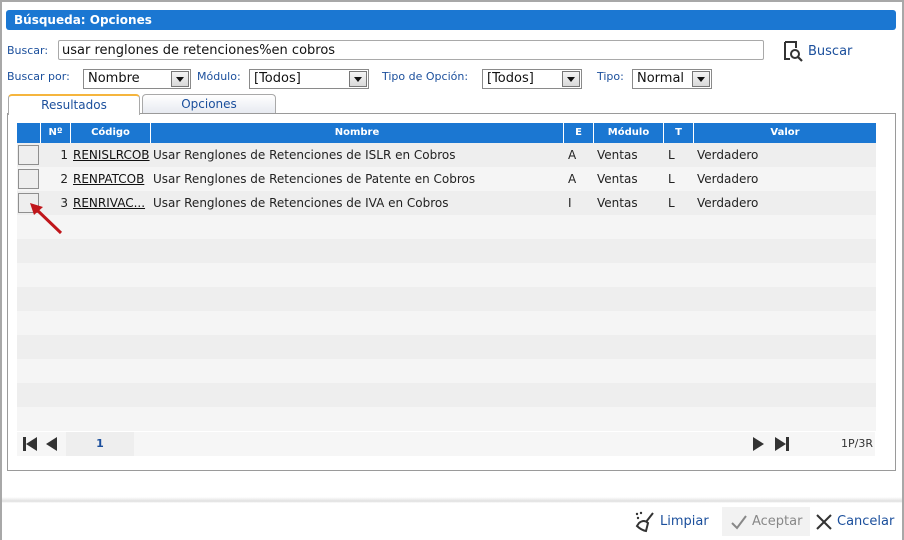 This screenshot has height=540, width=904. Describe the element at coordinates (64, 179) in the screenshot. I see `row-no: 2` at that location.